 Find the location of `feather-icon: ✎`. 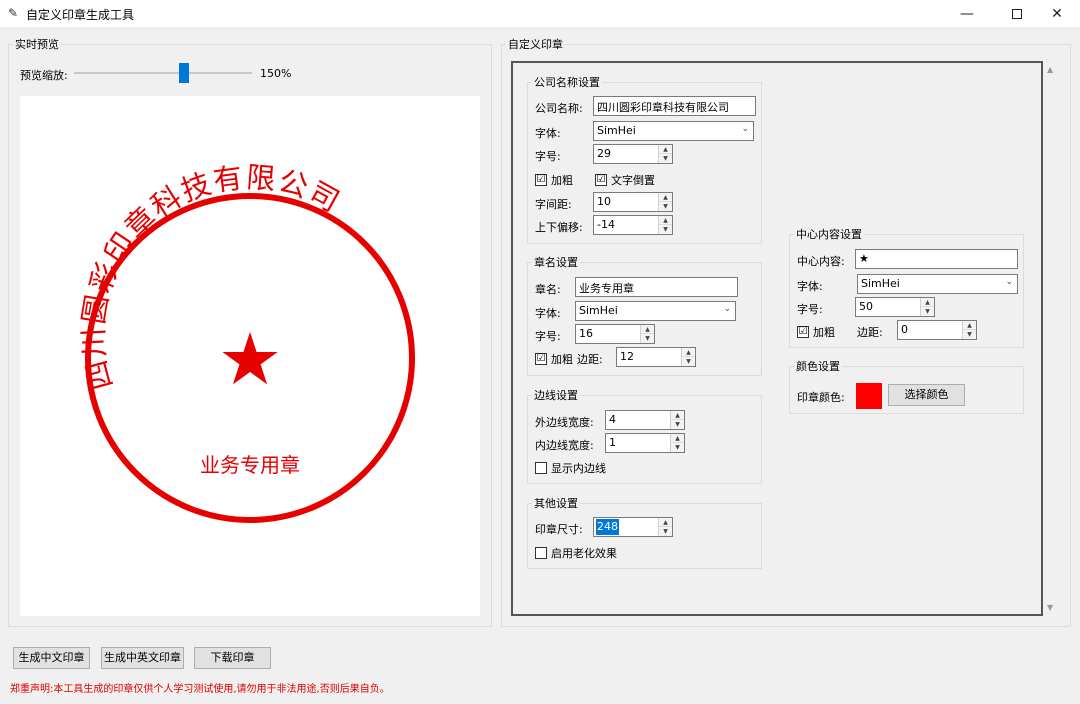

feather-icon: ✎ is located at coordinates (13, 13).